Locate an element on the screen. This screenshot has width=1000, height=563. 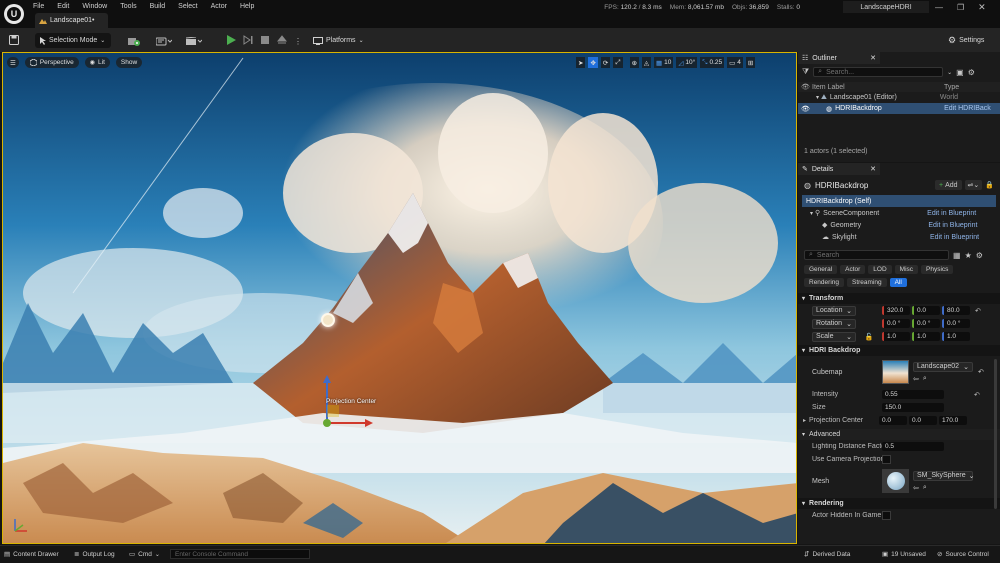
scale-lock-icon: 🔓 is located at coordinates (869, 337).